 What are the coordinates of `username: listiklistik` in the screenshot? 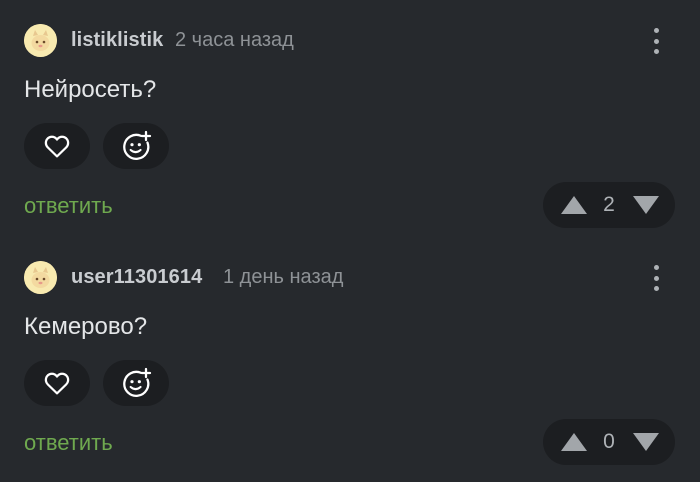 It's located at (117, 40).